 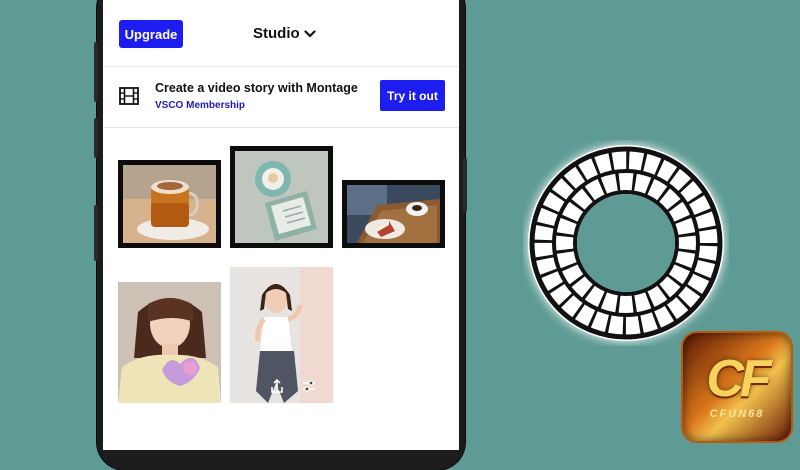 I want to click on photo-tile-book, so click(x=281, y=197).